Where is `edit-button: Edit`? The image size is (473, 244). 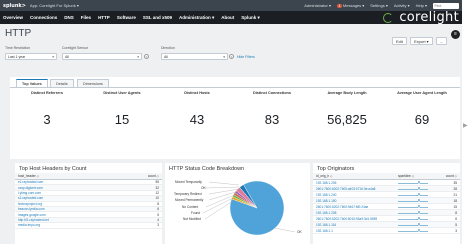 edit-button: Edit is located at coordinates (399, 41).